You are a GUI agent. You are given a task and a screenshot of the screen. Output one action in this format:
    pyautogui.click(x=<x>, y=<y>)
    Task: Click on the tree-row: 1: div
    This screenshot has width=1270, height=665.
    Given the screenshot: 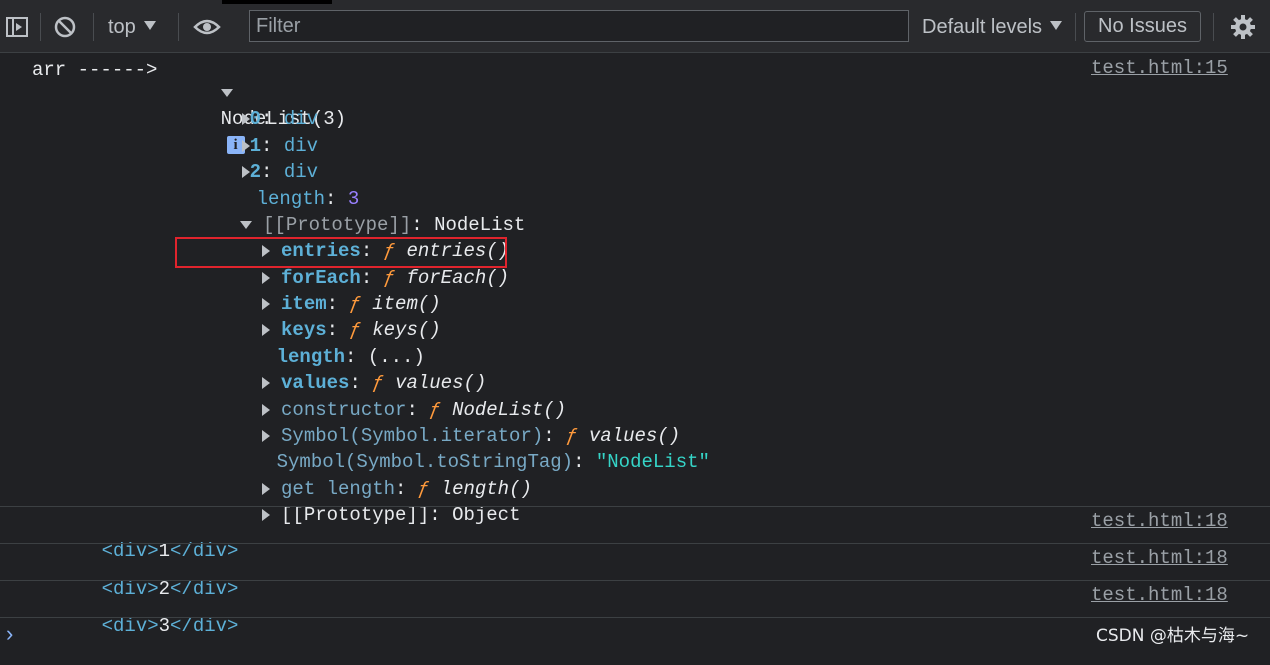 What is the action you would take?
    pyautogui.click(x=257, y=132)
    